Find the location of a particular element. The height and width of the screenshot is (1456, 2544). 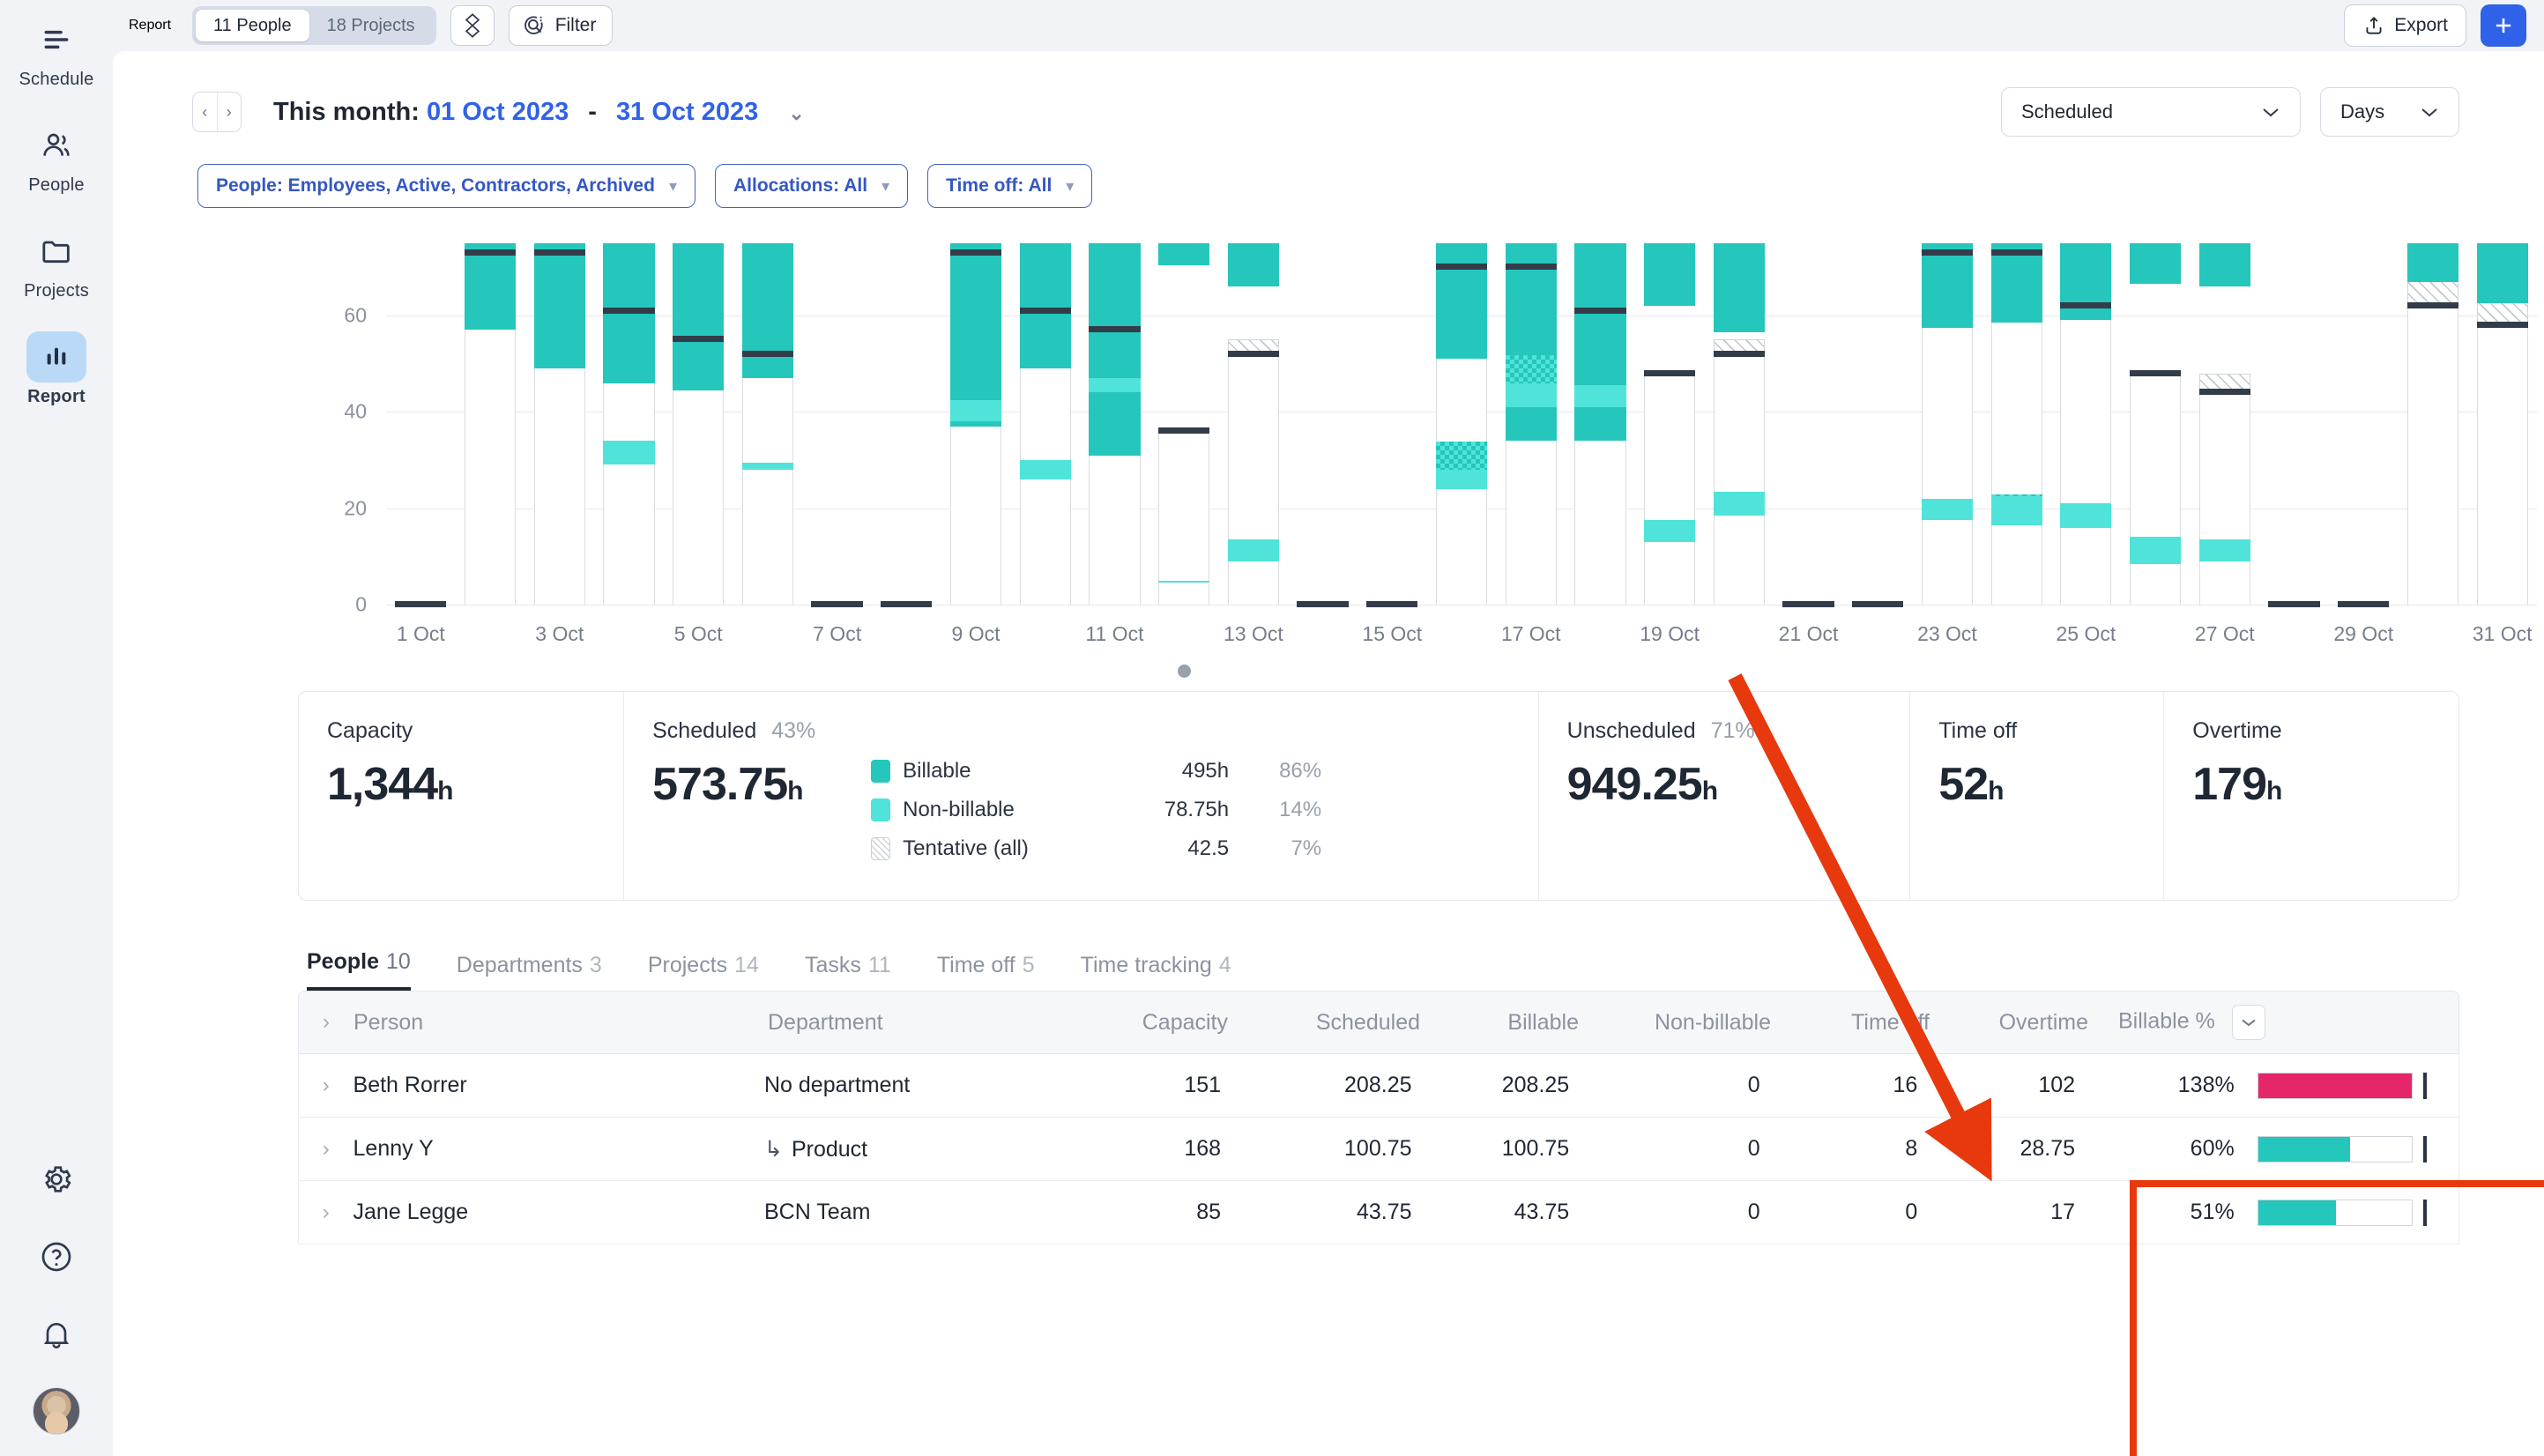

range-end-date: 31 Oct 2023 is located at coordinates (687, 112).